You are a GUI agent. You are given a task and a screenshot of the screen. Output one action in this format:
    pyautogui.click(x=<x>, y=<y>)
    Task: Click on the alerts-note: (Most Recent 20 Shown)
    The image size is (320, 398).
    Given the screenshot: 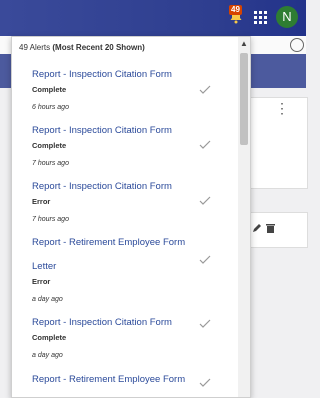 What is the action you would take?
    pyautogui.click(x=98, y=47)
    